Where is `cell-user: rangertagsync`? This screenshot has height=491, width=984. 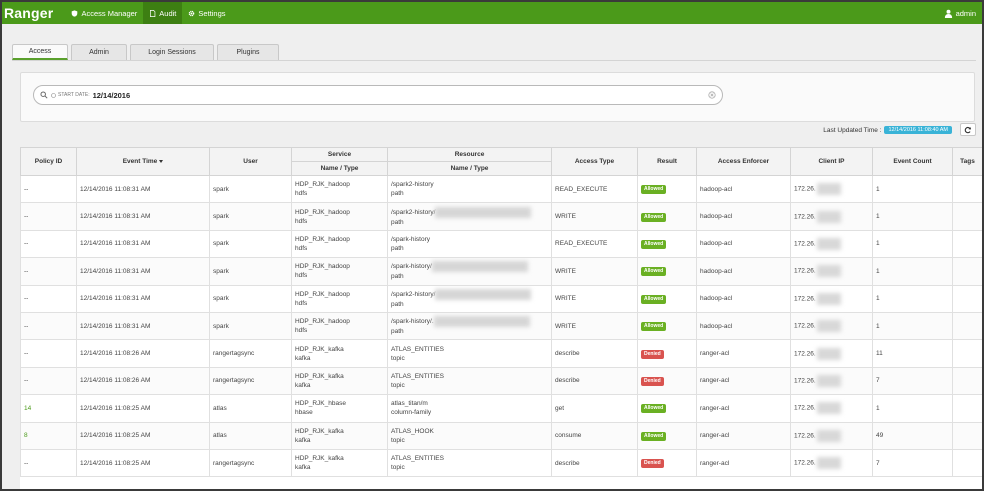 cell-user: rangertagsync is located at coordinates (250, 463).